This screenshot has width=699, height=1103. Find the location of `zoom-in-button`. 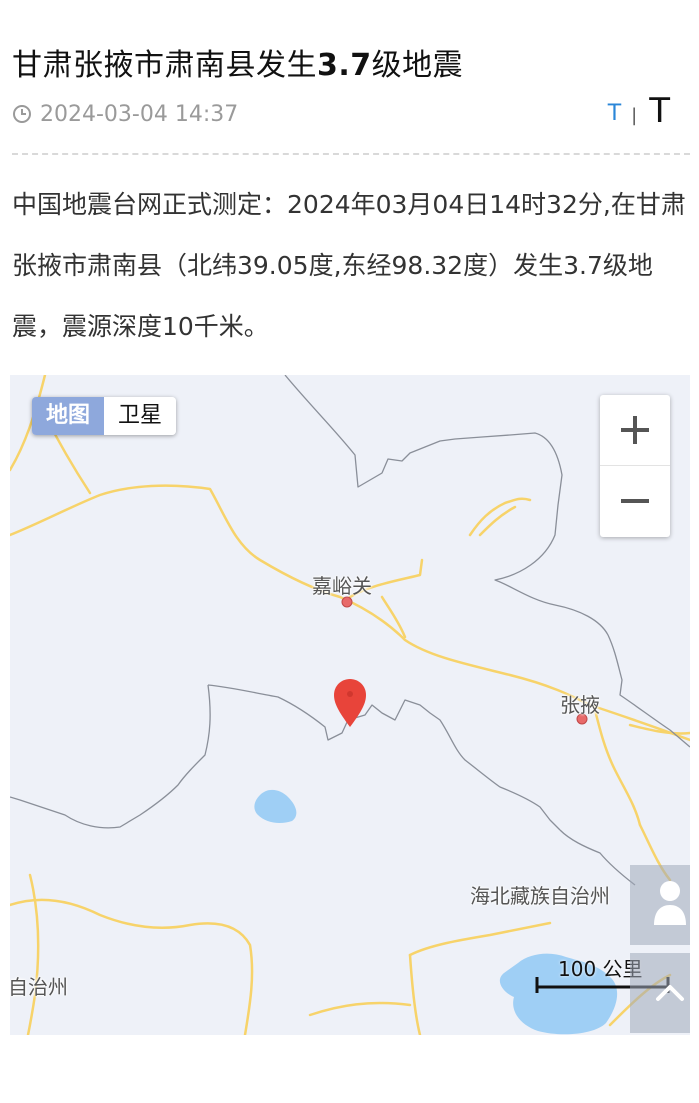

zoom-in-button is located at coordinates (635, 430).